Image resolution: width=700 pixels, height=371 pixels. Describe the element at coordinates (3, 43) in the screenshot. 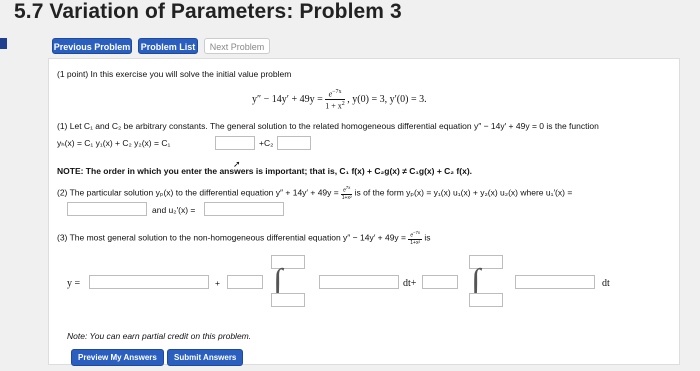

I see `left-accent-bar` at that location.